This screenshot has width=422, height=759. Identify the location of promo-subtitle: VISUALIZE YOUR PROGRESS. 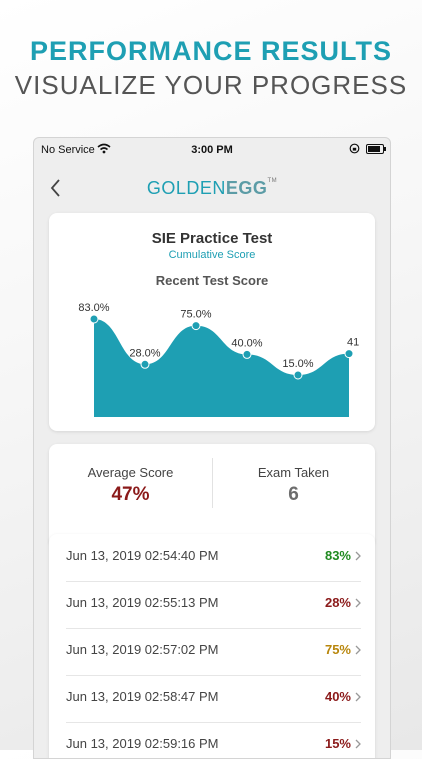
(211, 85).